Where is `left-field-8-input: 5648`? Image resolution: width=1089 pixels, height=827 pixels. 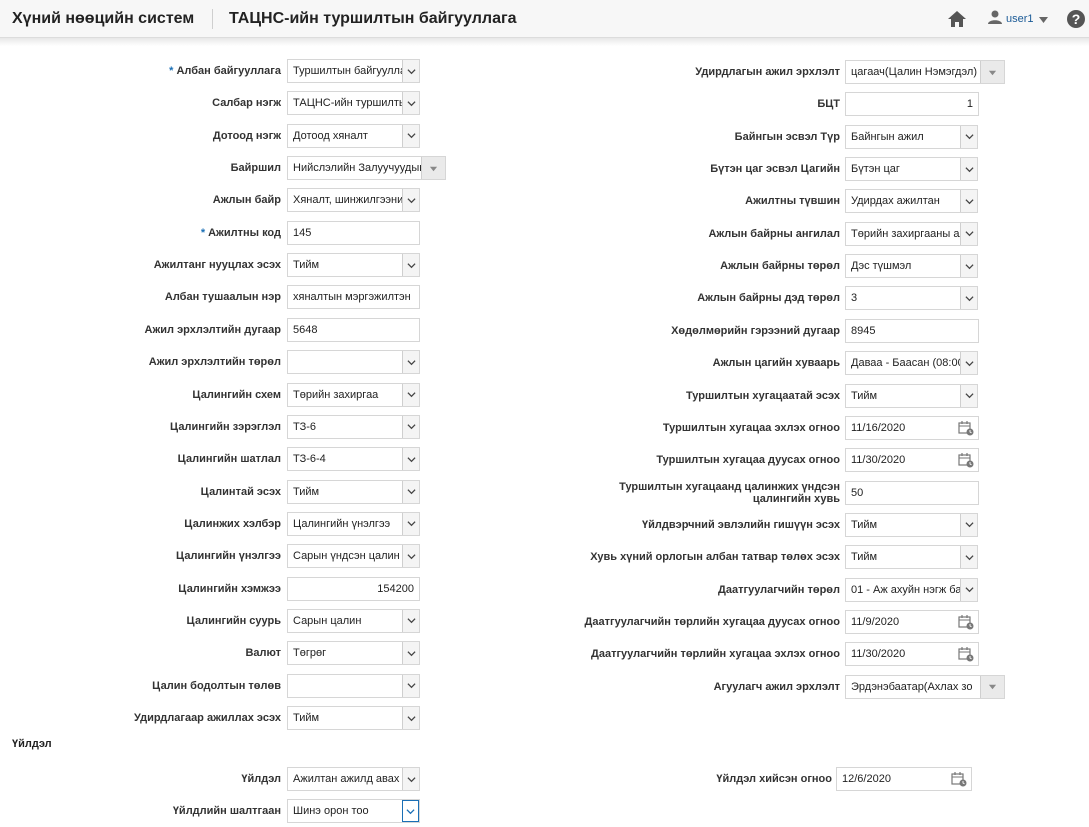 left-field-8-input: 5648 is located at coordinates (353, 329).